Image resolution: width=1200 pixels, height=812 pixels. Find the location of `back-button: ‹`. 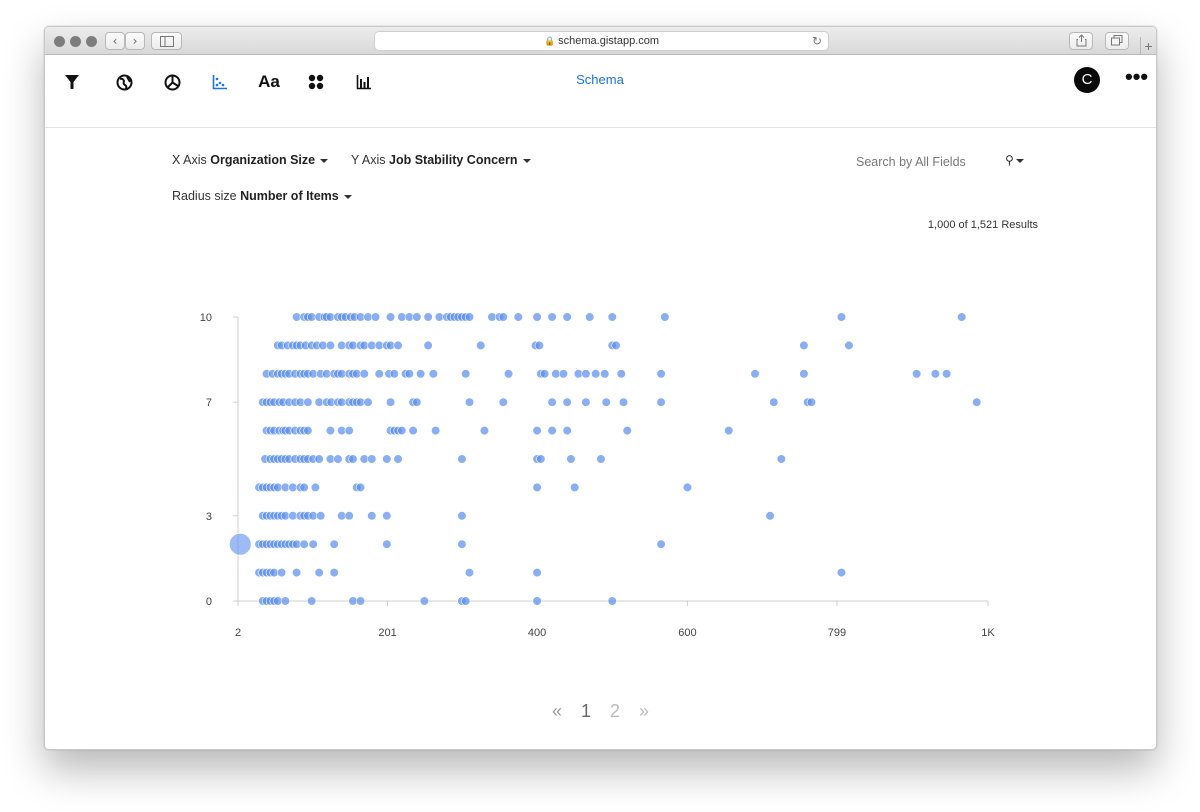

back-button: ‹ is located at coordinates (115, 41).